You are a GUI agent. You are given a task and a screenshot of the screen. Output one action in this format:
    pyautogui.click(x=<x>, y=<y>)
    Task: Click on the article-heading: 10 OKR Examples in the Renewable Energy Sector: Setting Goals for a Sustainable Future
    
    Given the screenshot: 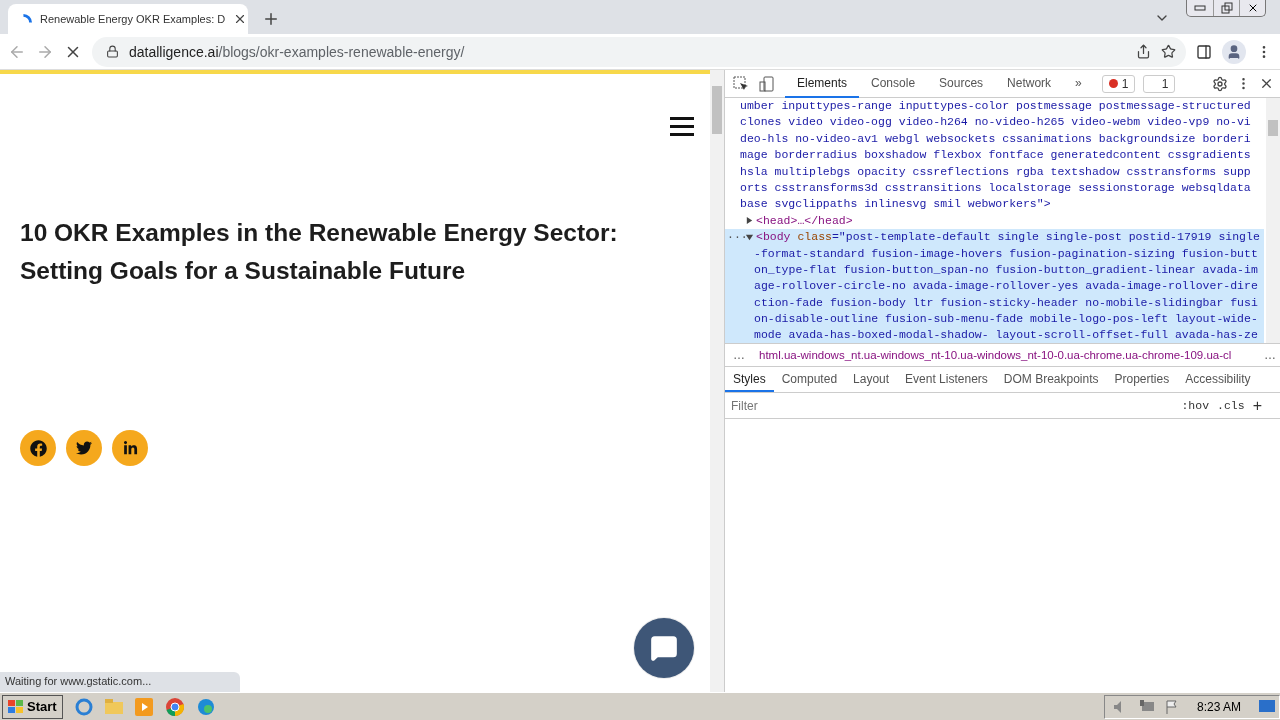 What is the action you would take?
    pyautogui.click(x=319, y=252)
    